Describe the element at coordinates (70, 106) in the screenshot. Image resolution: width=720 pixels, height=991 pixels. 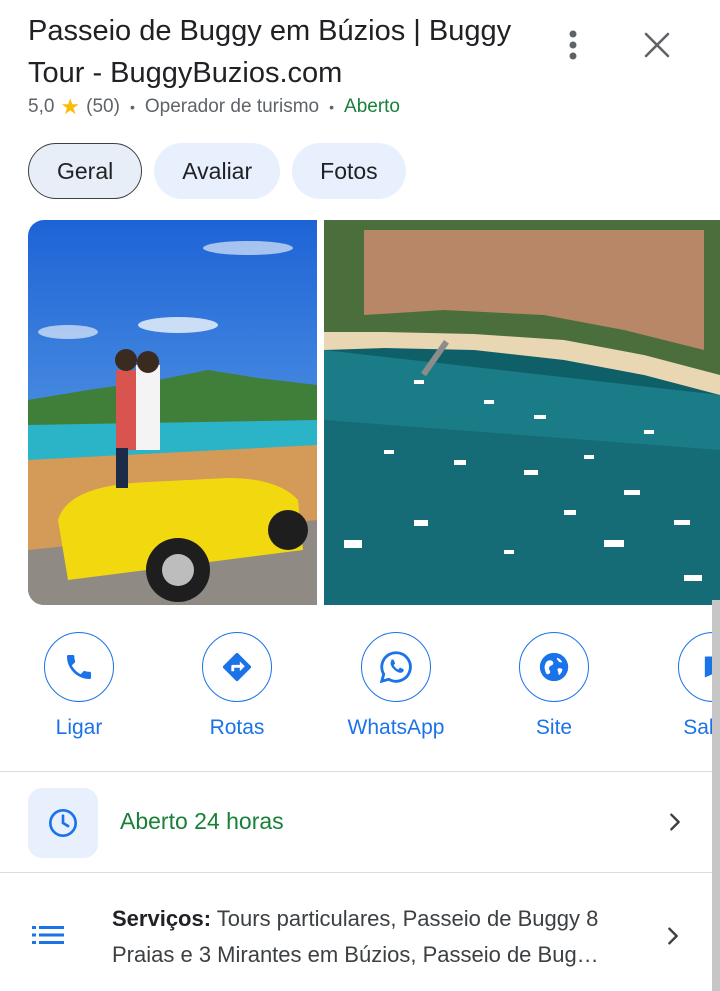
I see `star-icon: ★` at that location.